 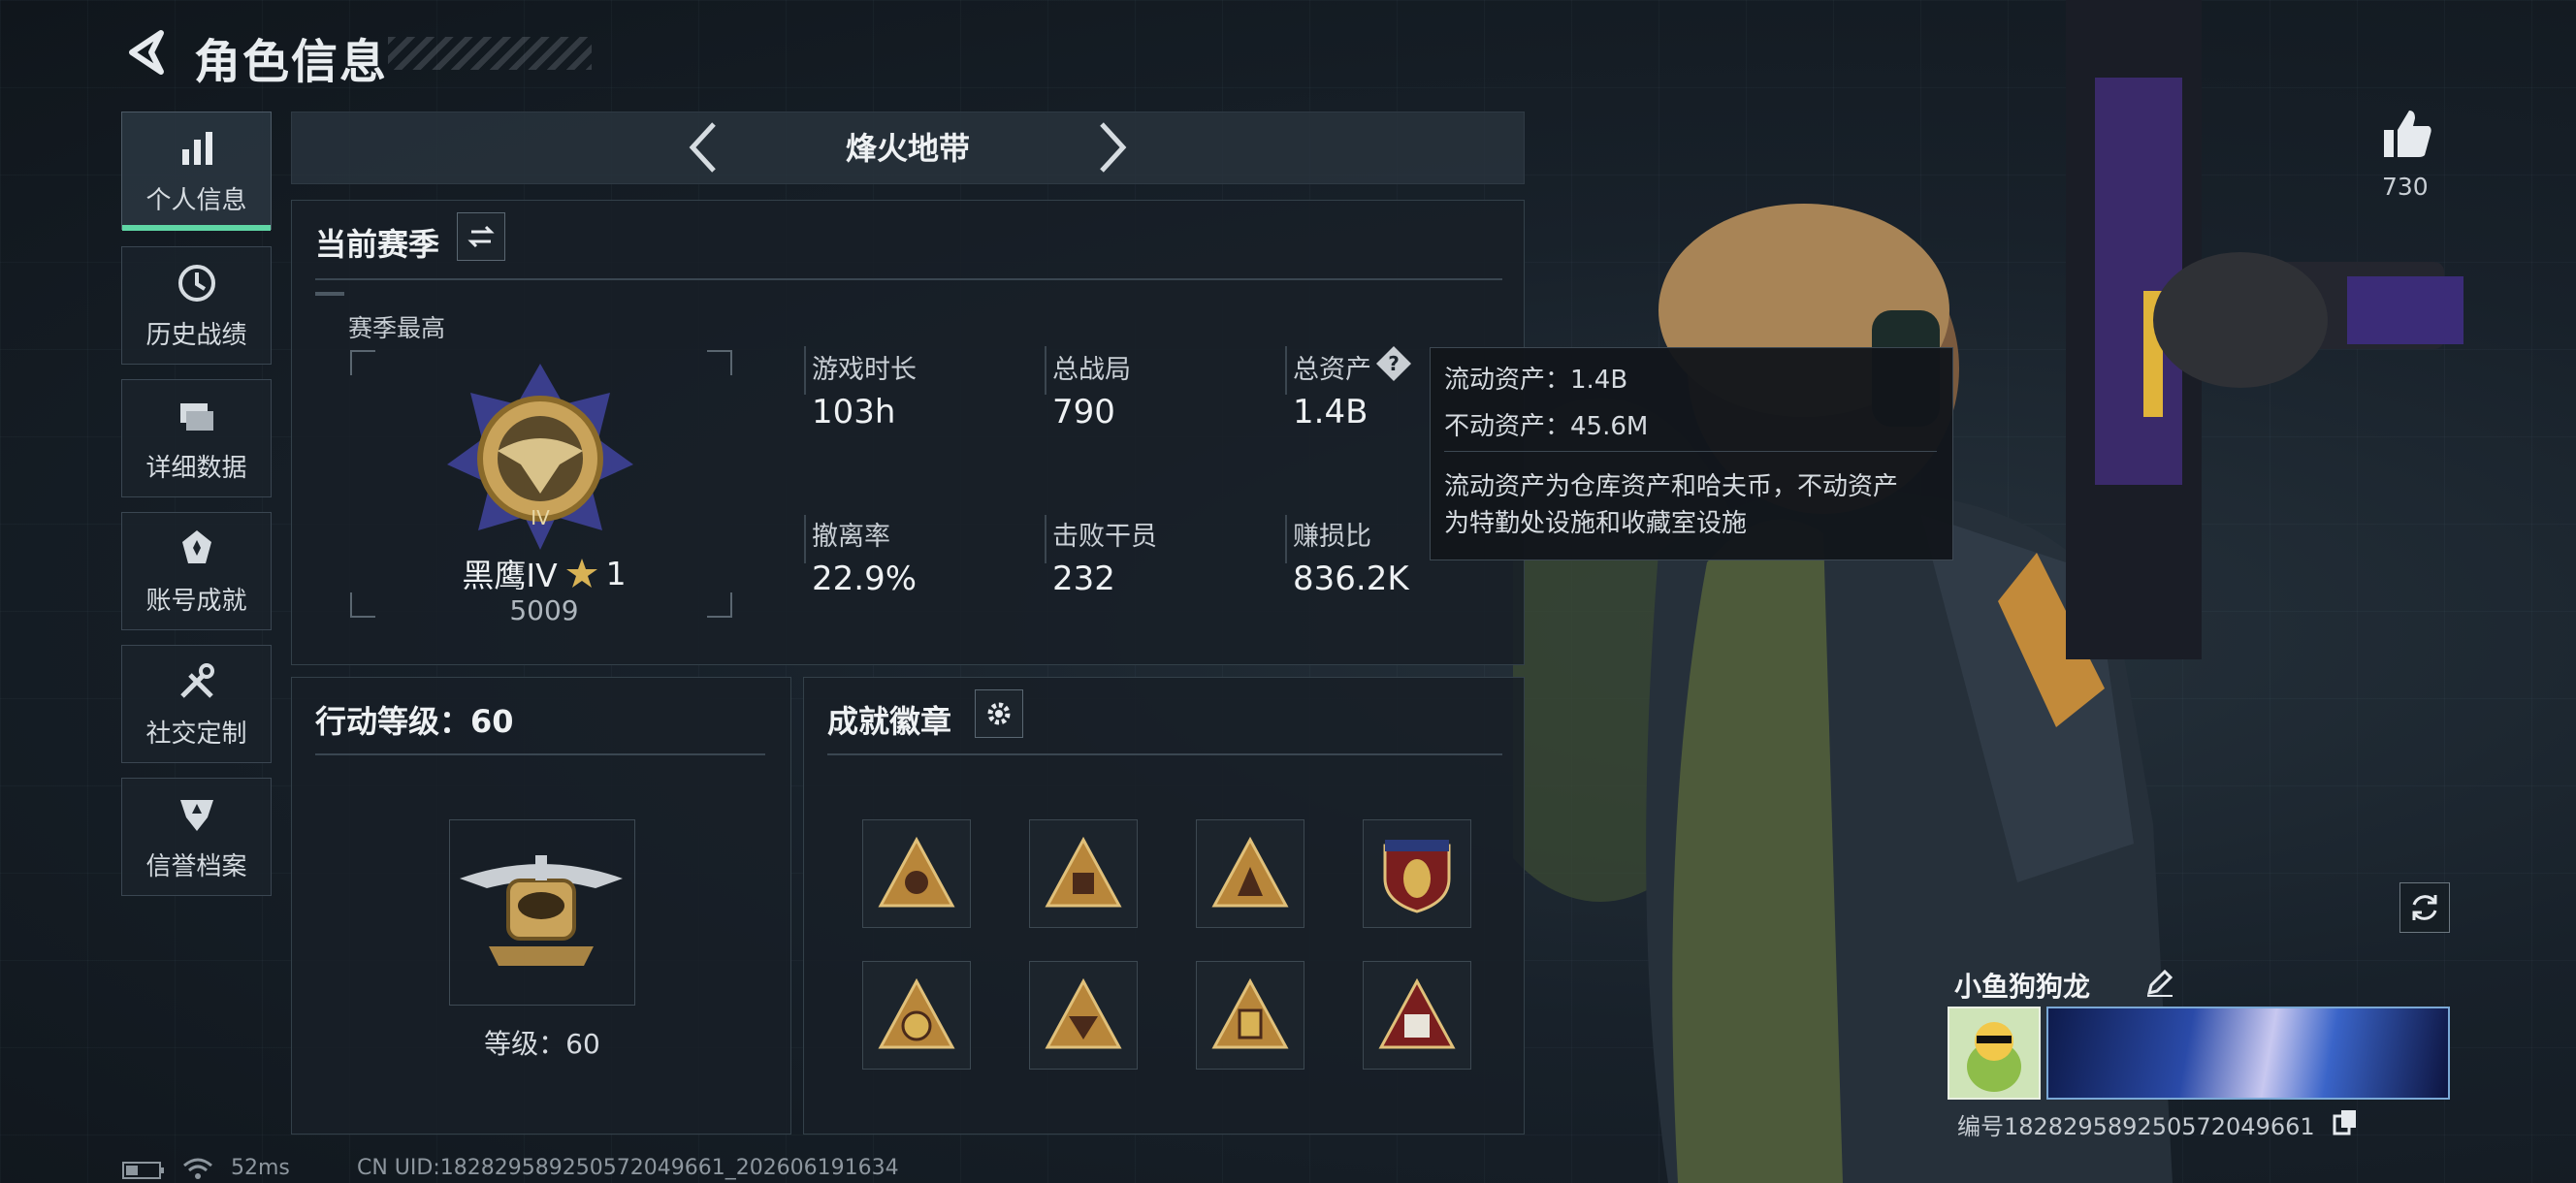 I want to click on stat-label-total-assets: 总资产, so click(x=1332, y=370).